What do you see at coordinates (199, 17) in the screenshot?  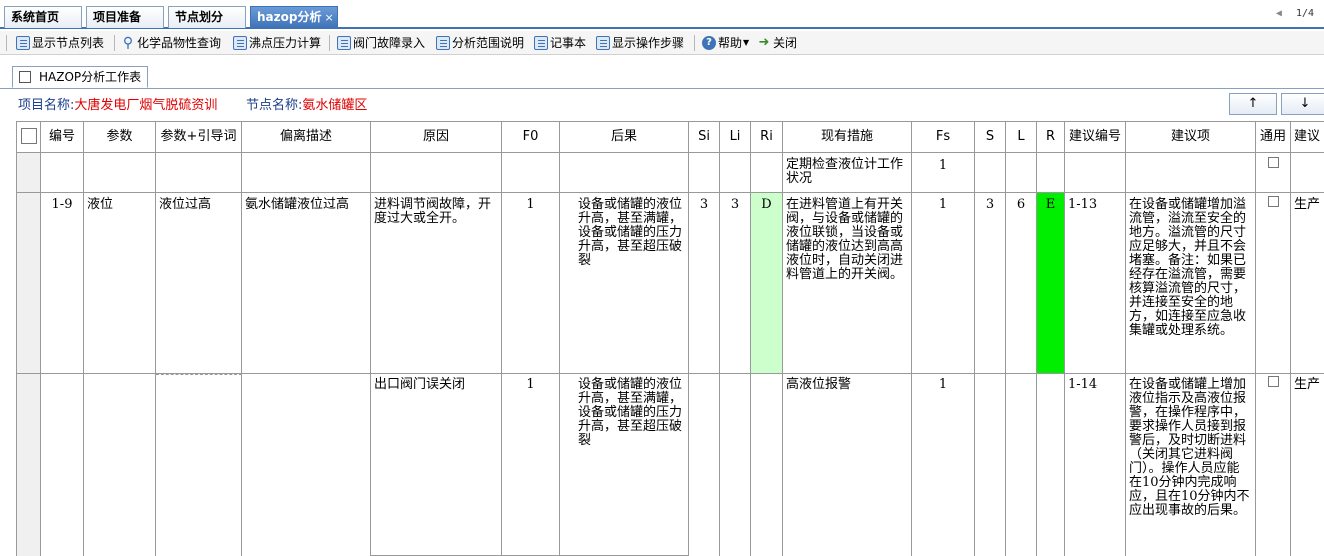 I see `tab-label: 节点划分` at bounding box center [199, 17].